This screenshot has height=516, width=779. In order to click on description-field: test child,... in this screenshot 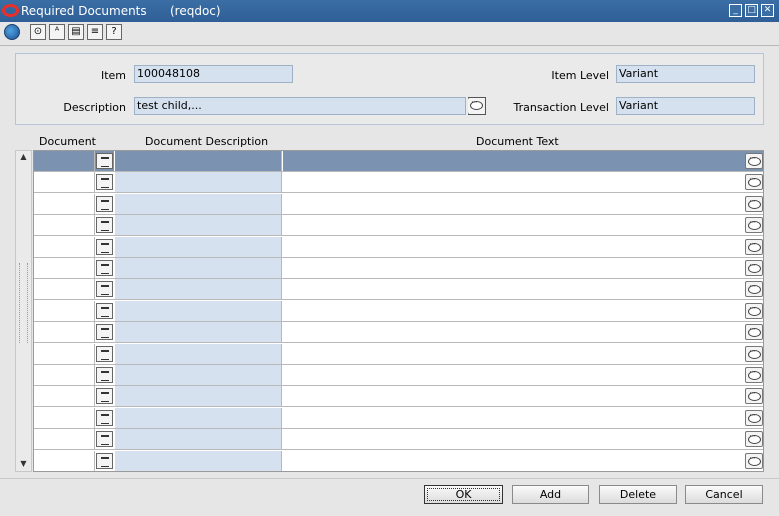, I will do `click(300, 106)`.